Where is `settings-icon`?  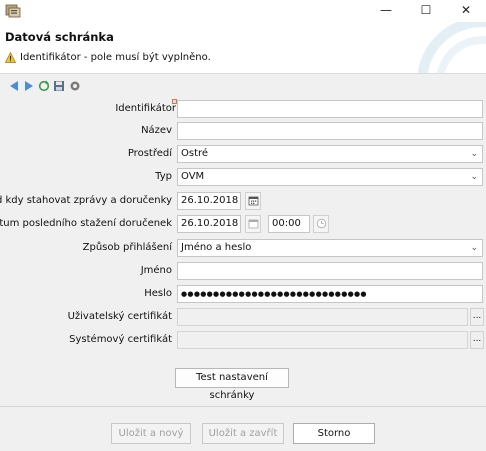 settings-icon is located at coordinates (75, 86).